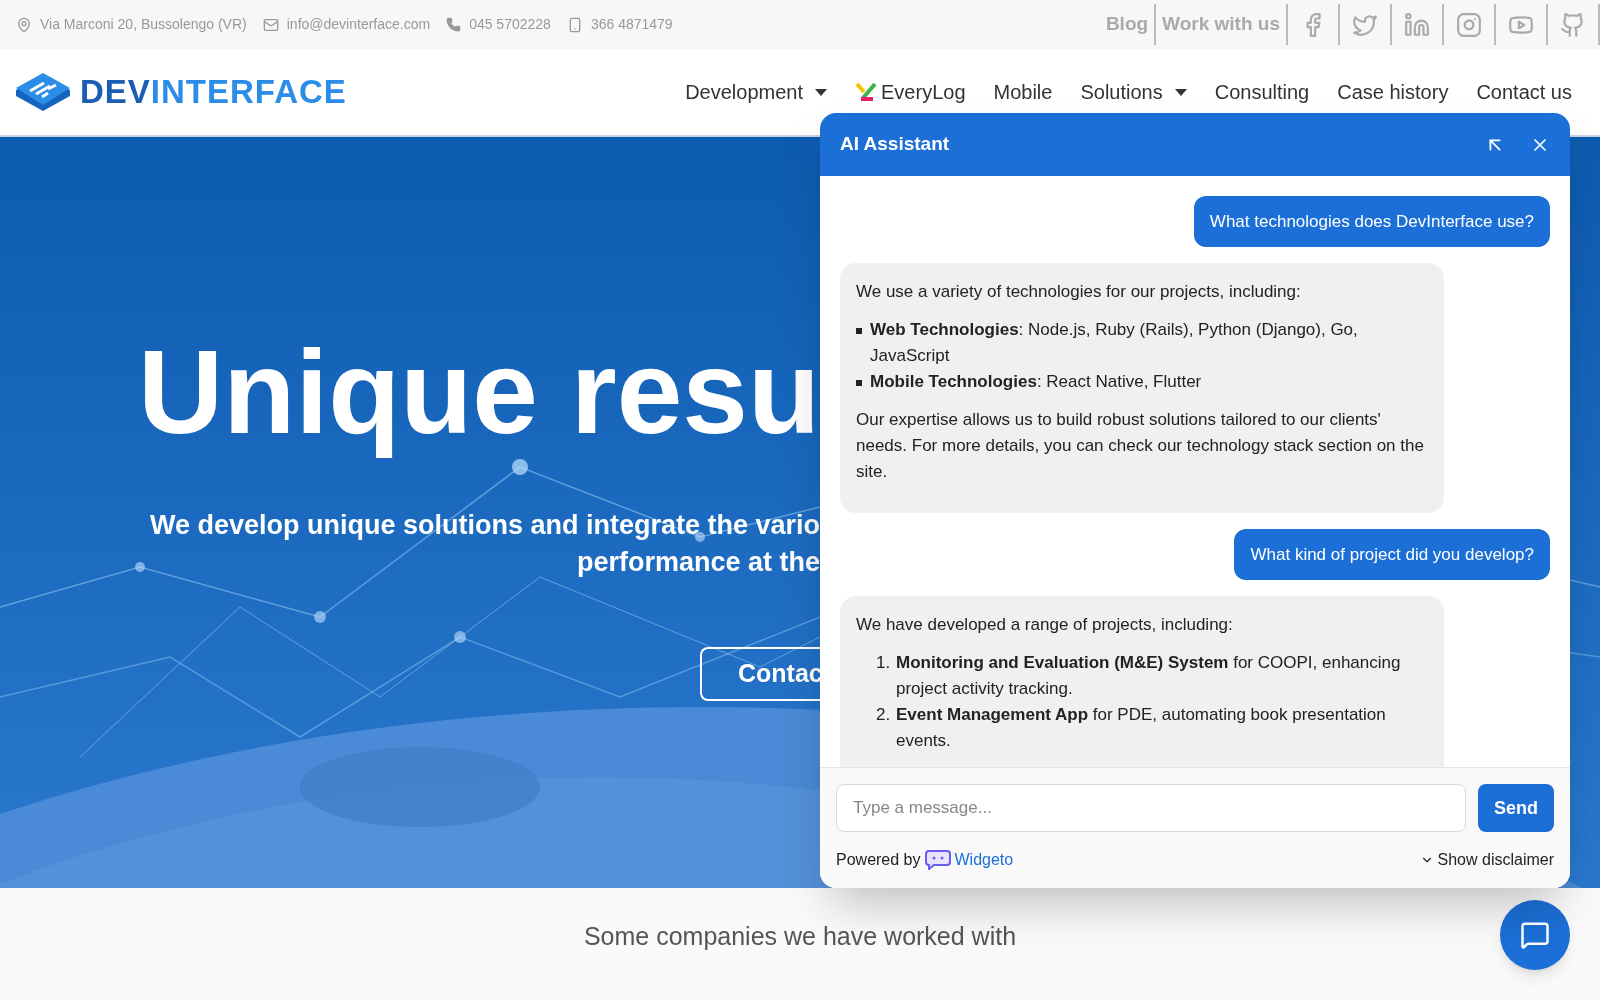 The height and width of the screenshot is (1000, 1600). I want to click on message-text: Our expertise allows us to build robust solutions tailored to our clients' needs. For more details, you can check our technology stack section on the site., so click(1140, 446).